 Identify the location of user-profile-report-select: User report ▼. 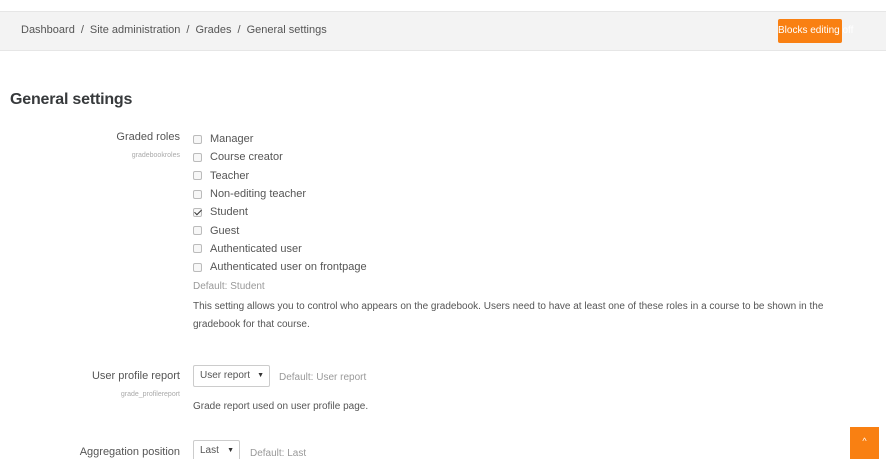
(231, 376).